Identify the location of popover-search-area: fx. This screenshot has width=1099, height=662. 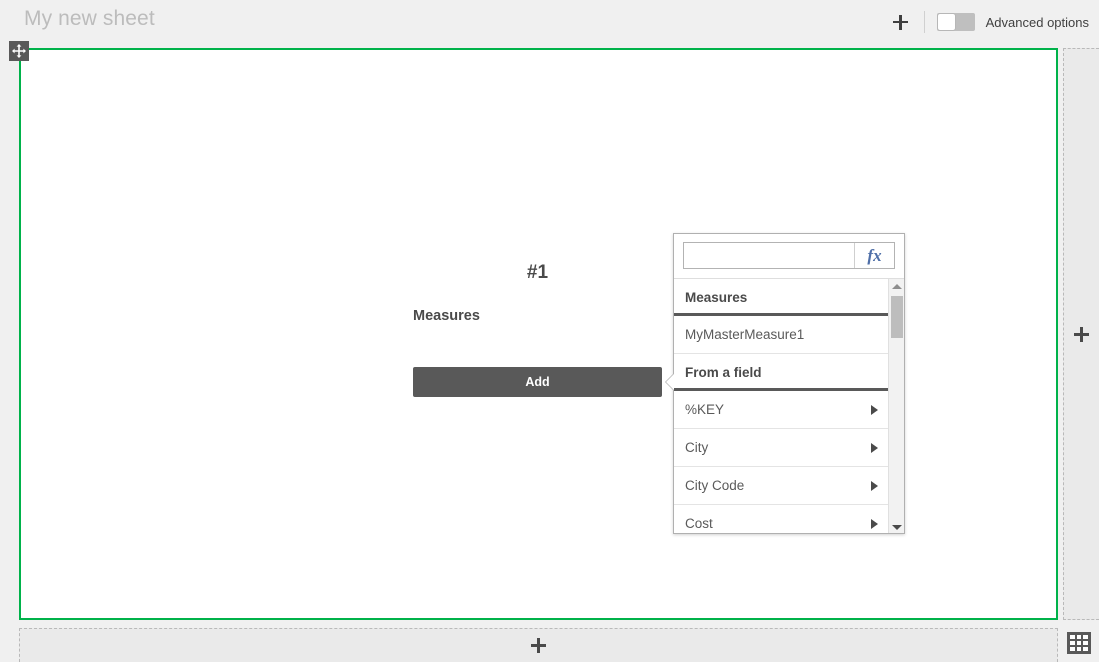
(789, 256).